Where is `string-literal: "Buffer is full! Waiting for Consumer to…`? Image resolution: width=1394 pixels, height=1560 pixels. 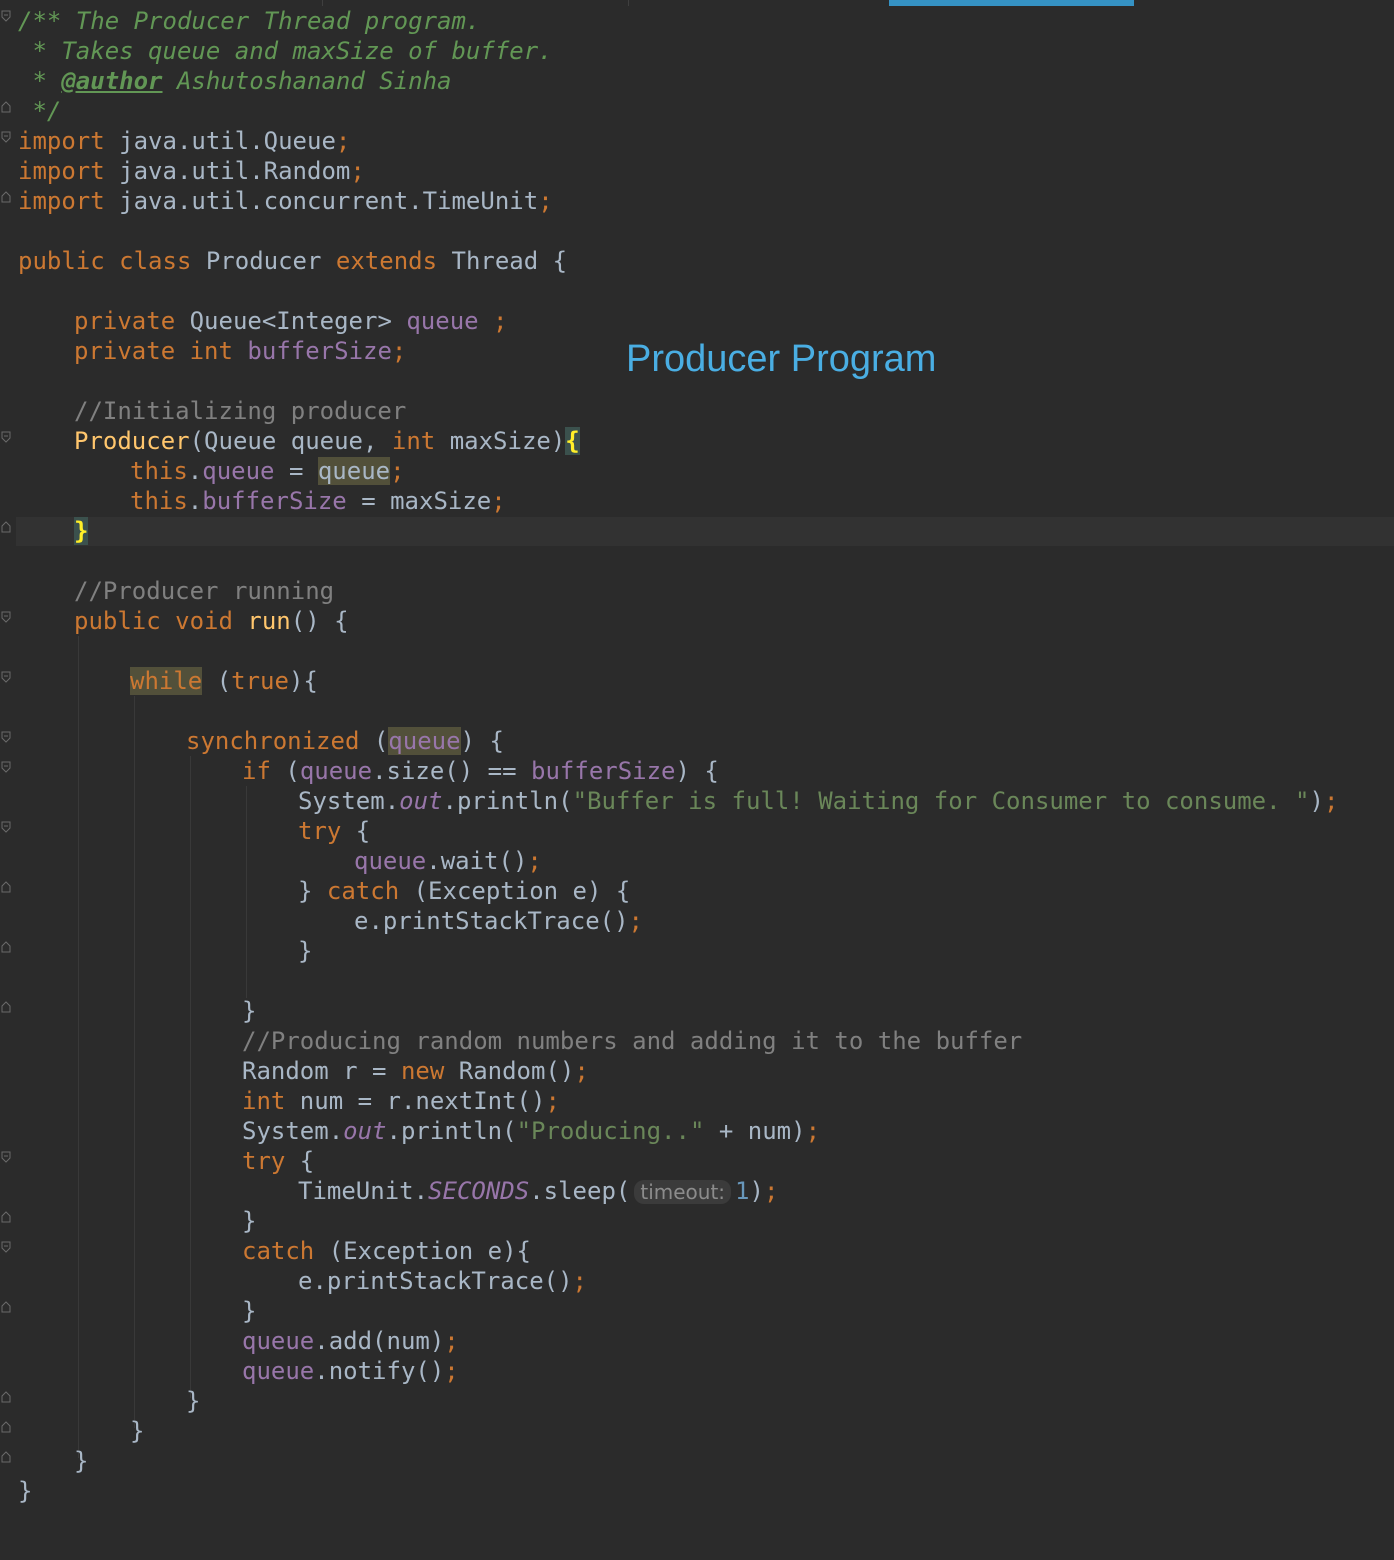
string-literal: "Buffer is full! Waiting for Consumer to… is located at coordinates (941, 801).